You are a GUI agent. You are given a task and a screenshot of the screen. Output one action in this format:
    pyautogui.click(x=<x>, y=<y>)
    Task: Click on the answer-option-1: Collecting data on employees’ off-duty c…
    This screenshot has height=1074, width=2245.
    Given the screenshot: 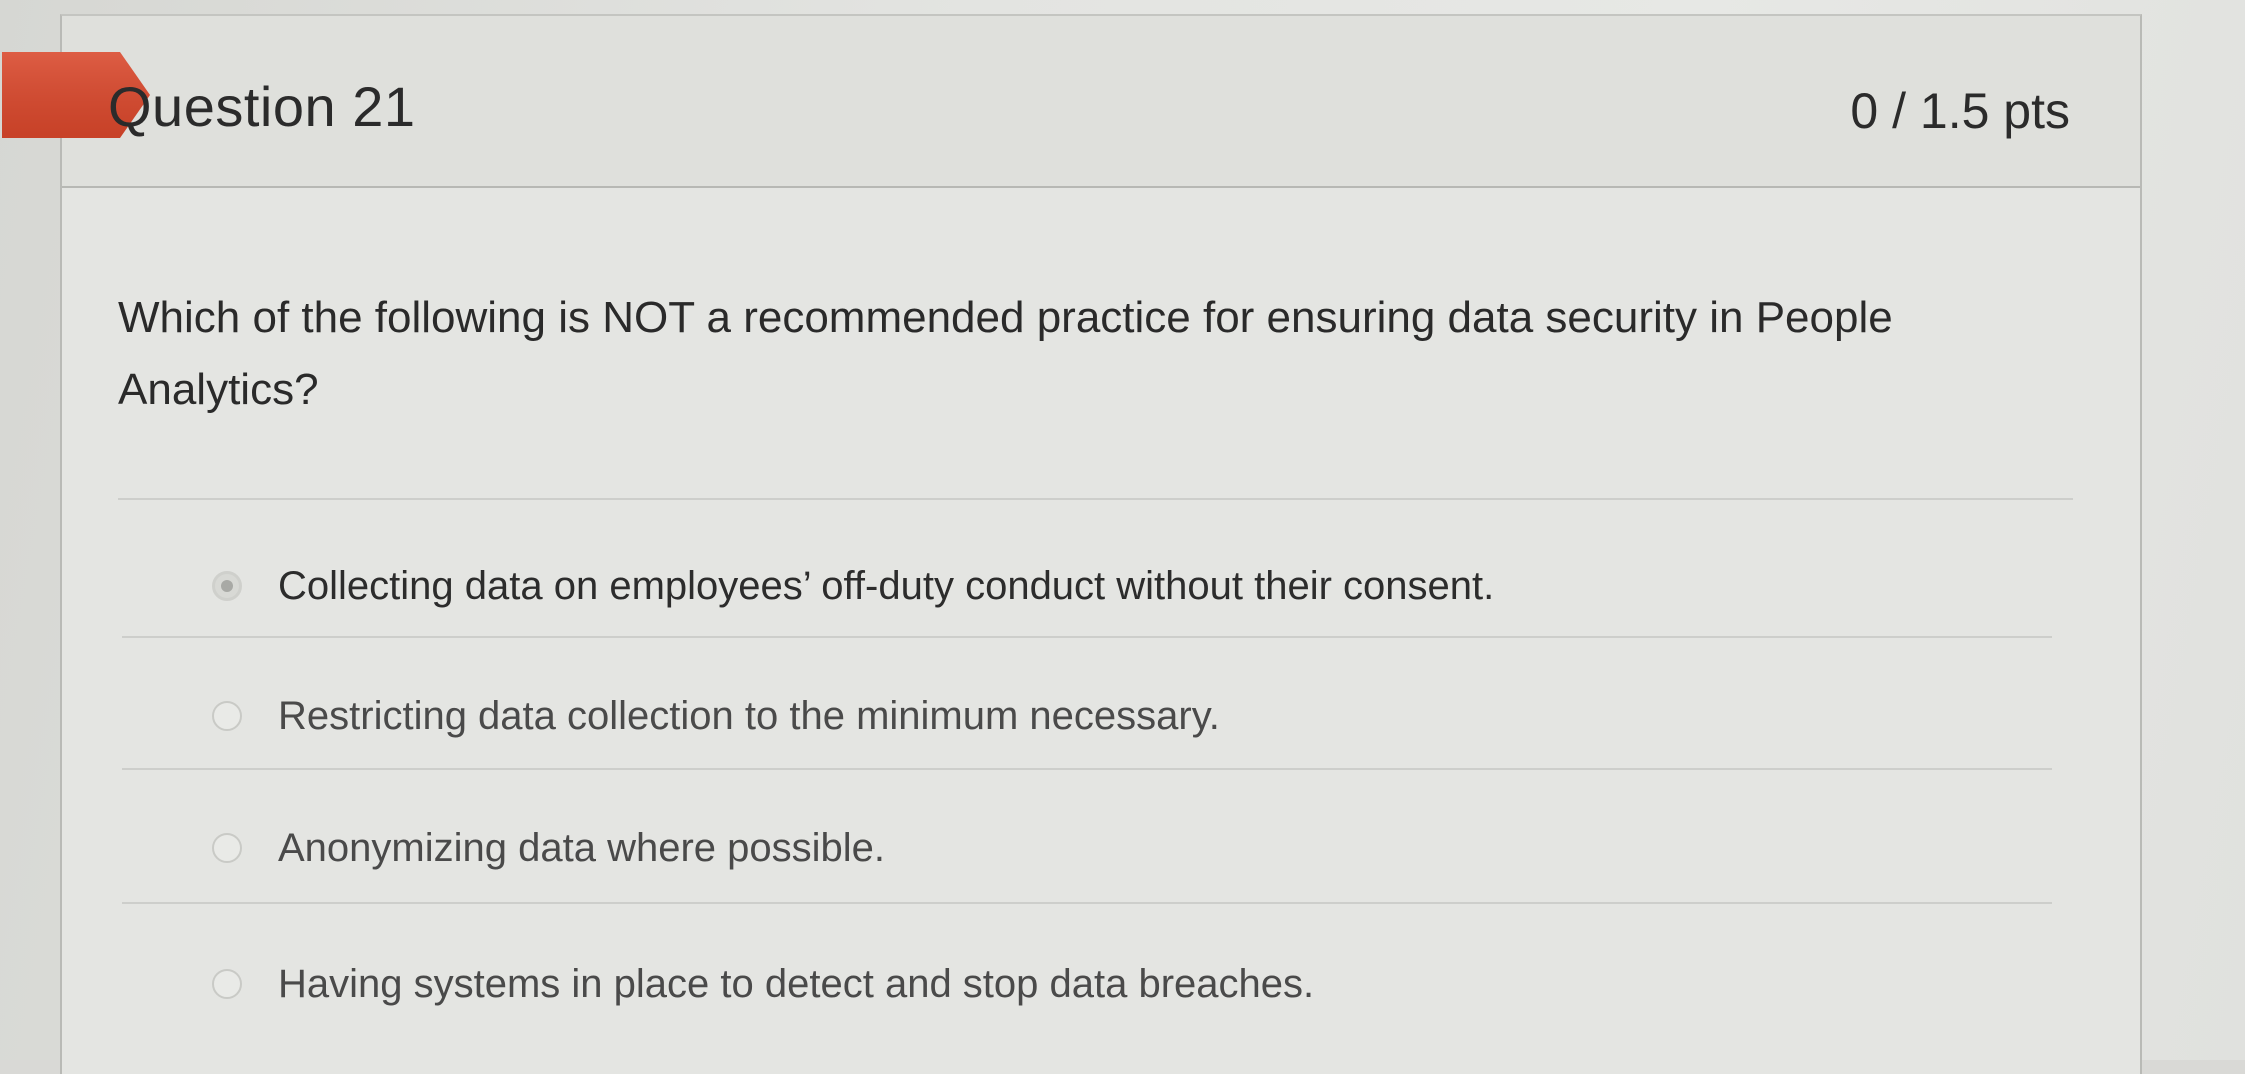 What is the action you would take?
    pyautogui.click(x=853, y=586)
    